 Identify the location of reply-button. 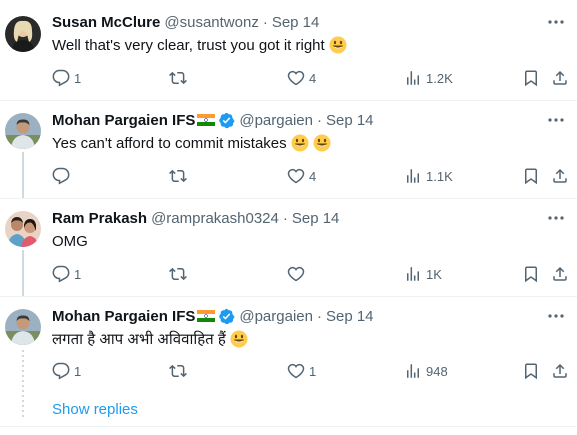
(63, 176).